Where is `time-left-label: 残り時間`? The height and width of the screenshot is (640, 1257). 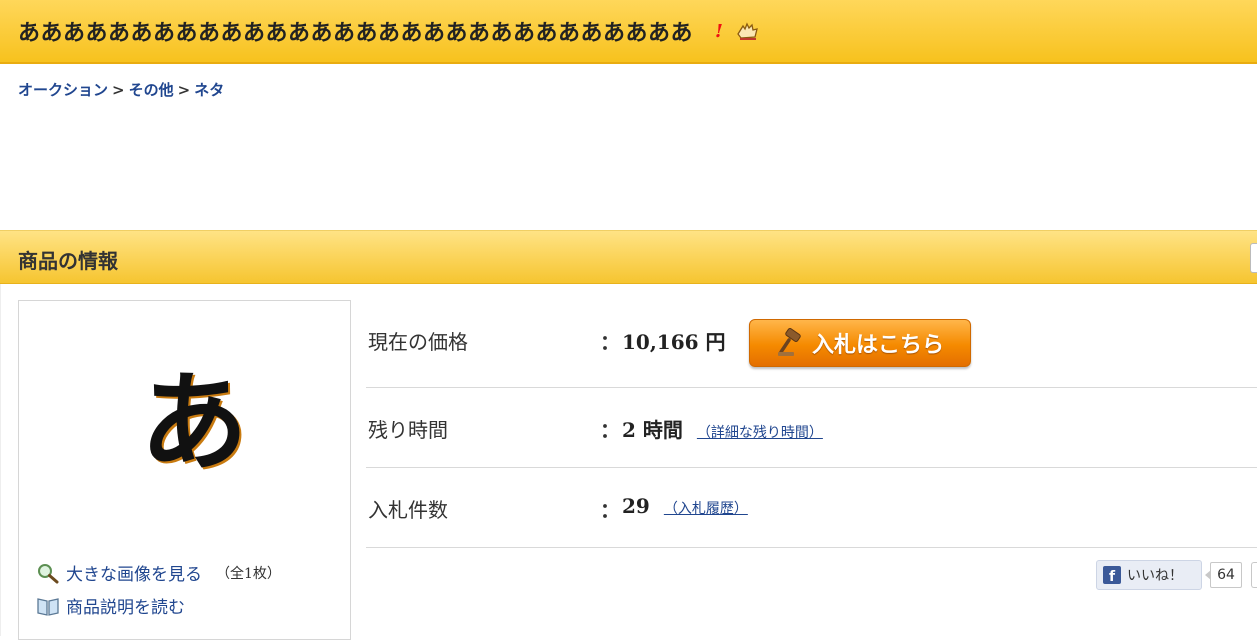 time-left-label: 残り時間 is located at coordinates (408, 430).